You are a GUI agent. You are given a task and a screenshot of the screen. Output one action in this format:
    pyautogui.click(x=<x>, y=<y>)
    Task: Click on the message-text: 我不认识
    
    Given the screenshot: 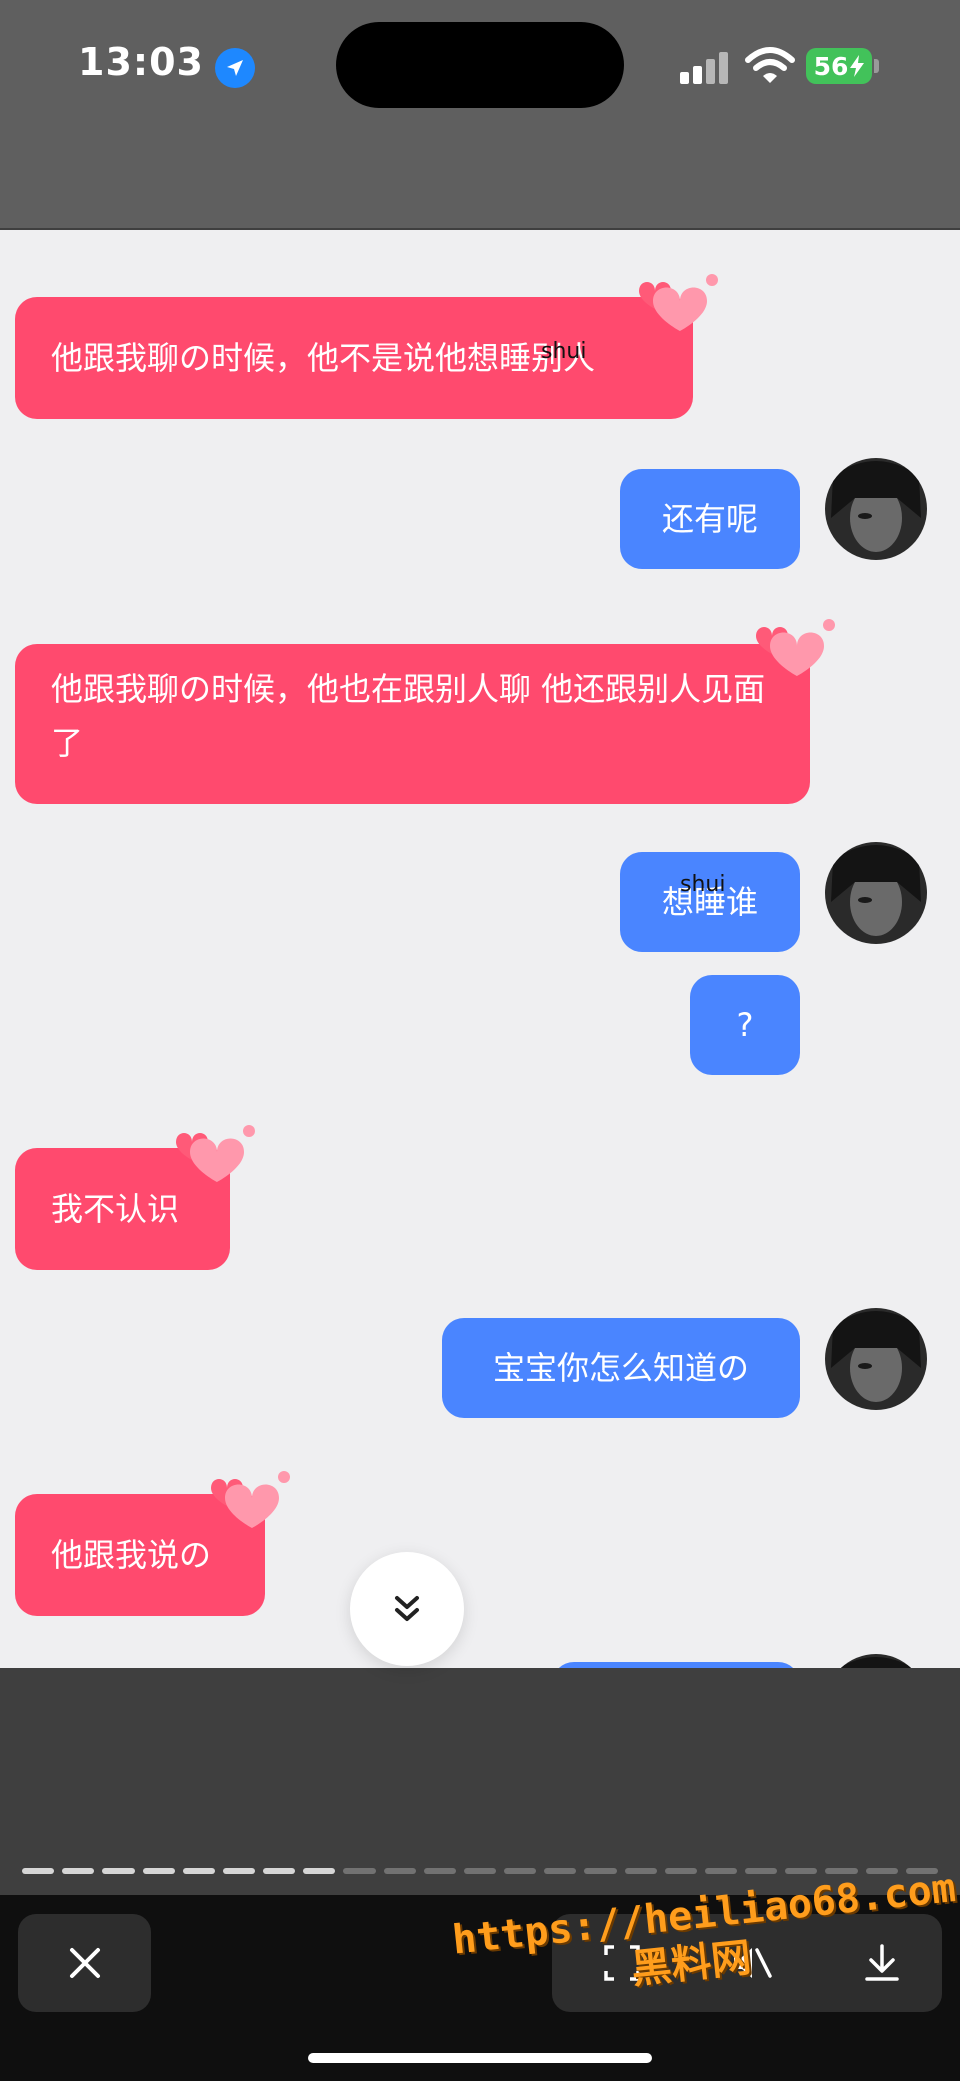 What is the action you would take?
    pyautogui.click(x=115, y=1209)
    